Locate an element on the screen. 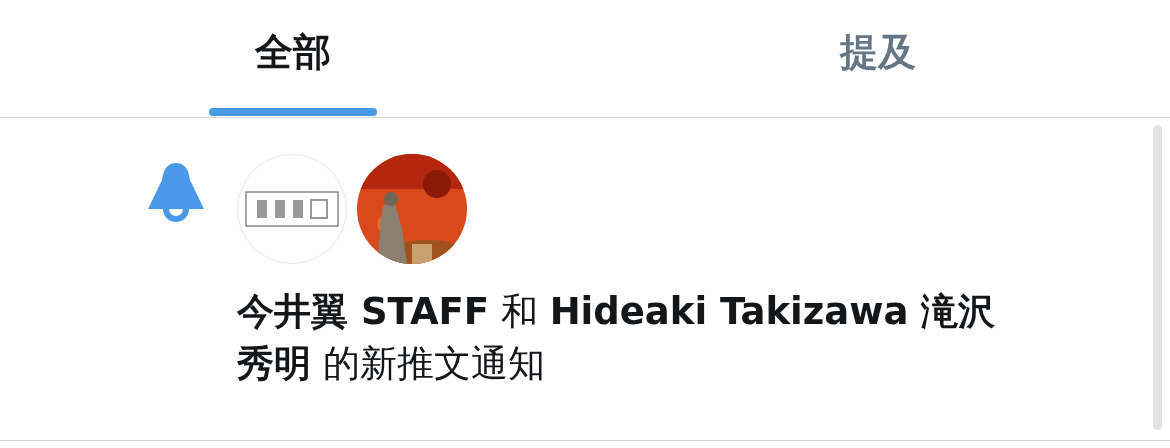 The width and height of the screenshot is (1170, 448). notification-text: 今井翼 STAFF 和 Hideaki Takizawa 滝沢秀明 的新推文通知 is located at coordinates (617, 338).